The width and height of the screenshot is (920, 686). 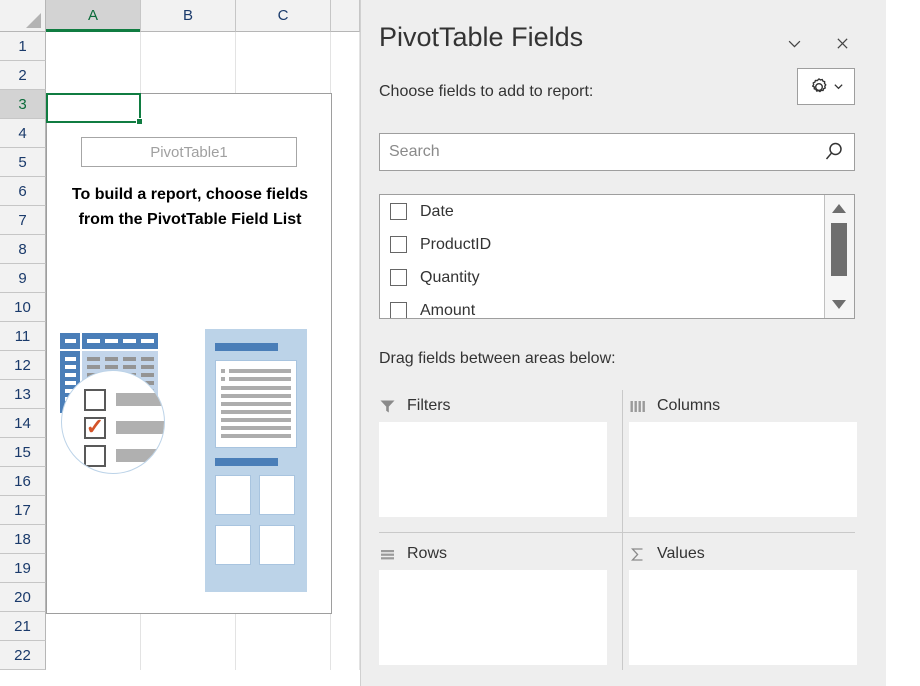 I want to click on row-header-17: 17, so click(x=23, y=510).